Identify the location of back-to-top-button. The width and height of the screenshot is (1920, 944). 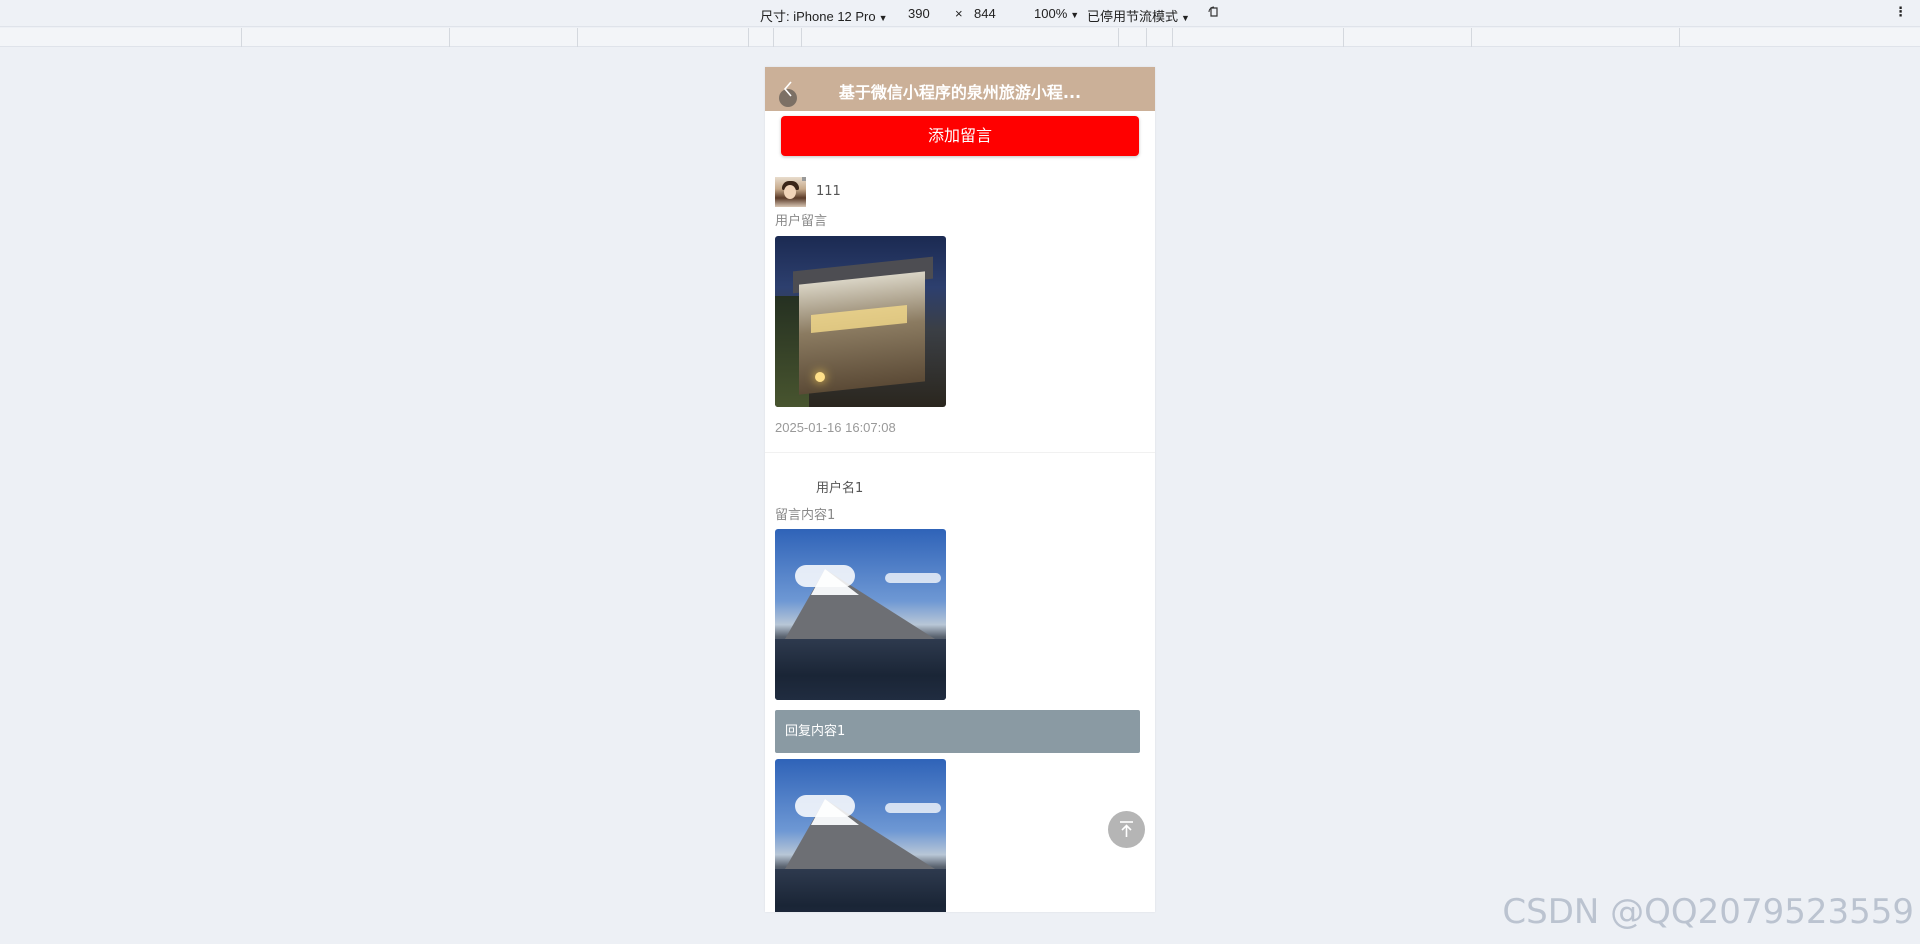
(1126, 829).